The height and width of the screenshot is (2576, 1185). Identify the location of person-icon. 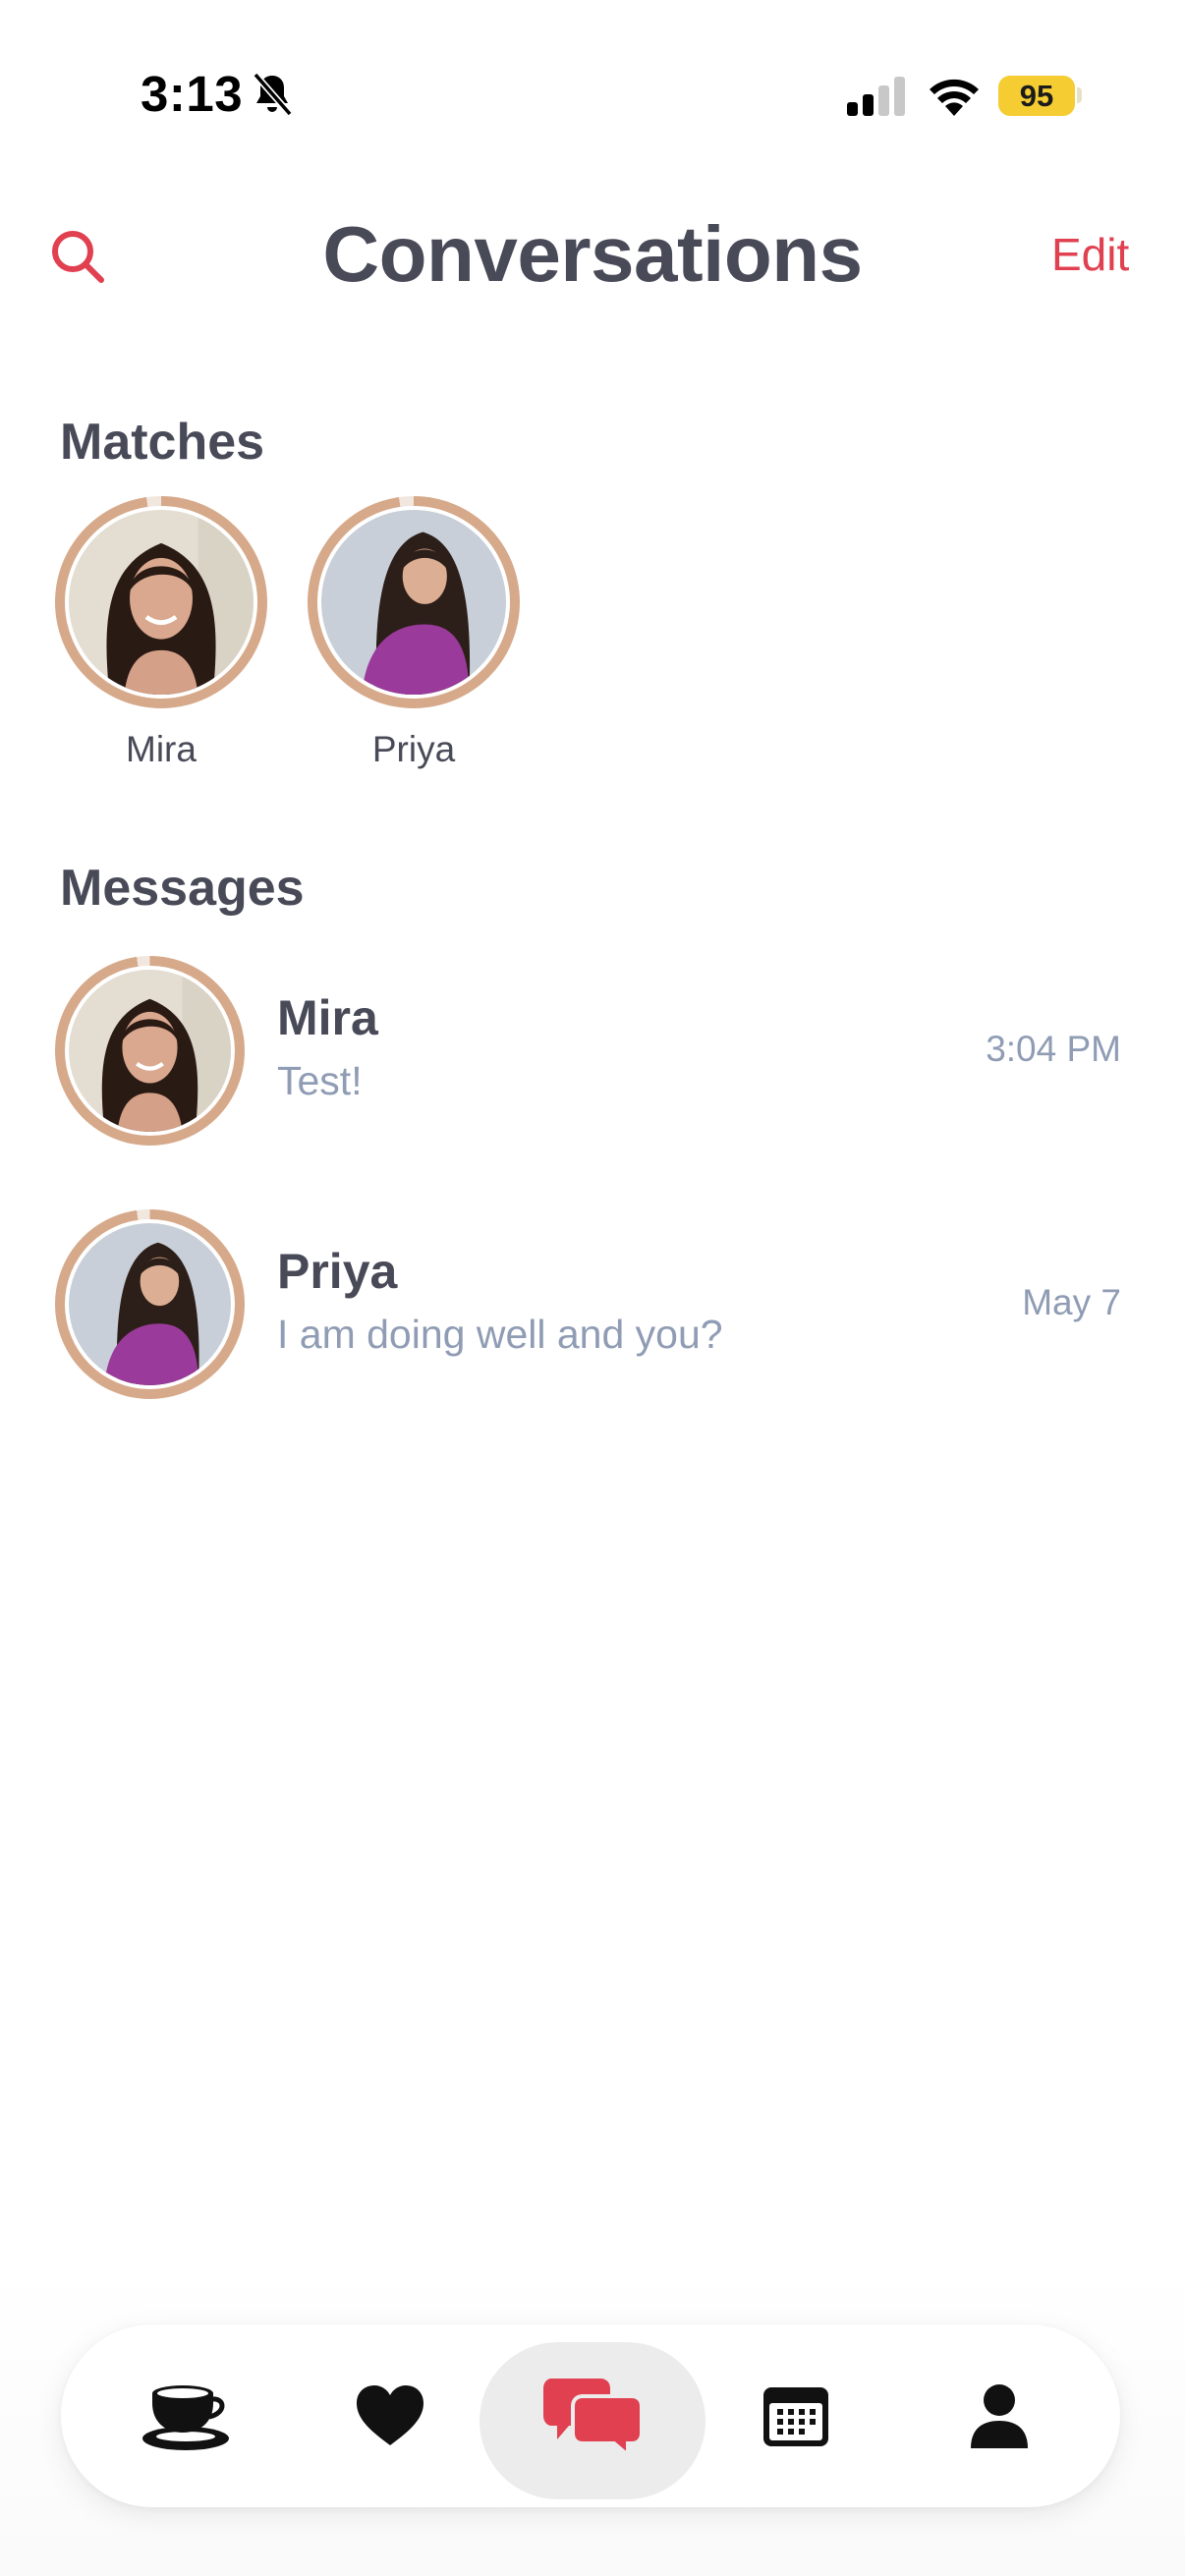
(1000, 2416).